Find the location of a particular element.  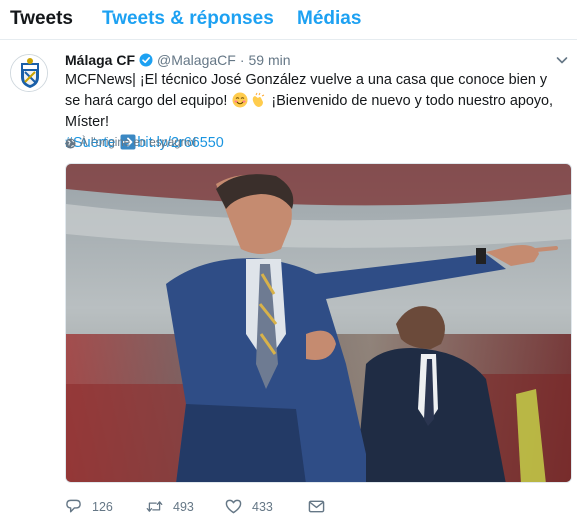

tab-tweets: Tweets is located at coordinates (41, 19).